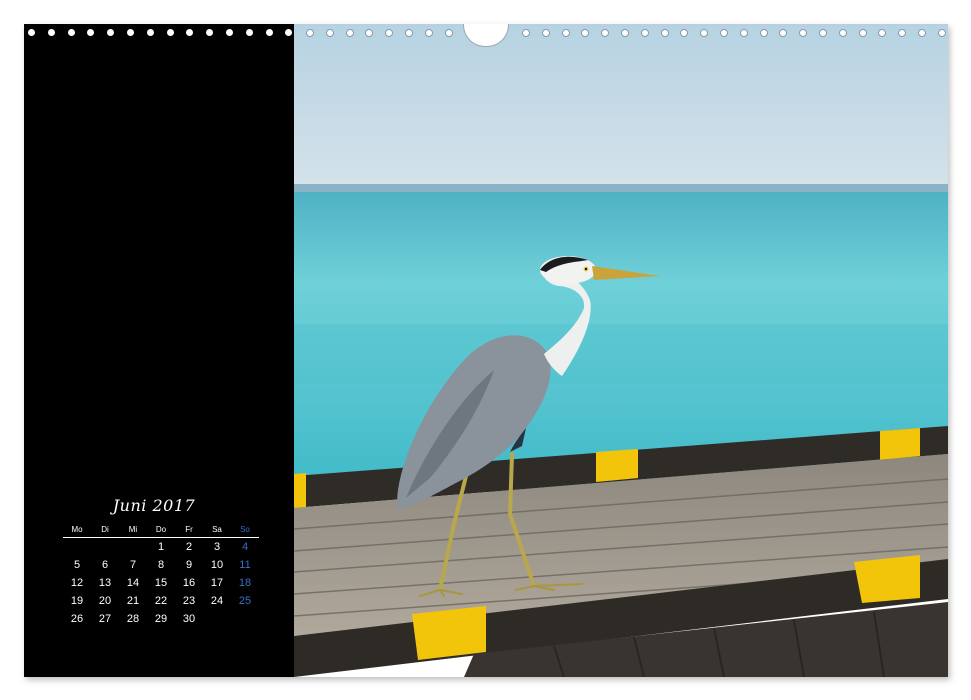 This screenshot has width=971, height=700. Describe the element at coordinates (217, 583) in the screenshot. I see `day-cell: 17` at that location.